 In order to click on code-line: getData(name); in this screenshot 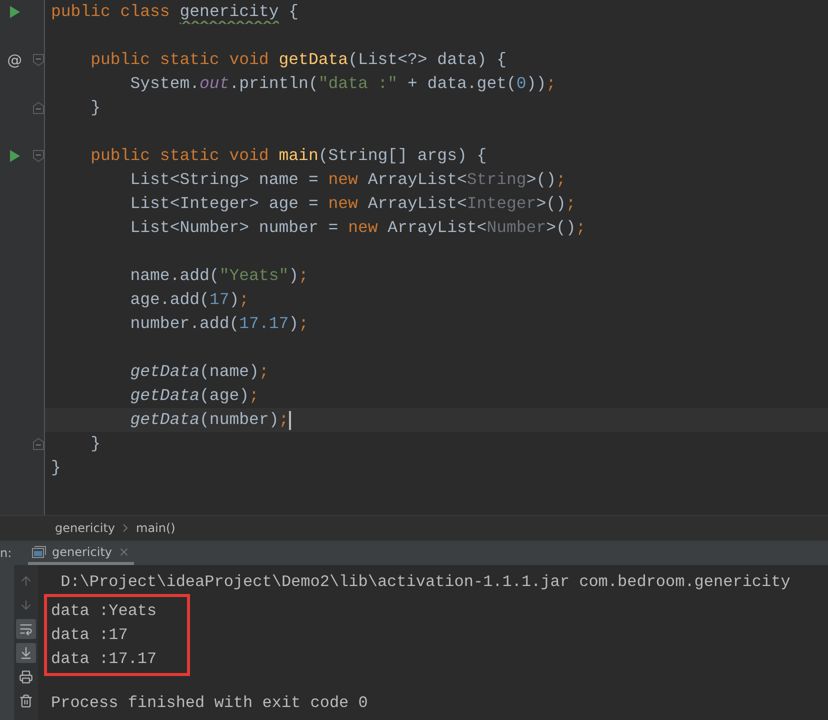, I will do `click(199, 372)`.